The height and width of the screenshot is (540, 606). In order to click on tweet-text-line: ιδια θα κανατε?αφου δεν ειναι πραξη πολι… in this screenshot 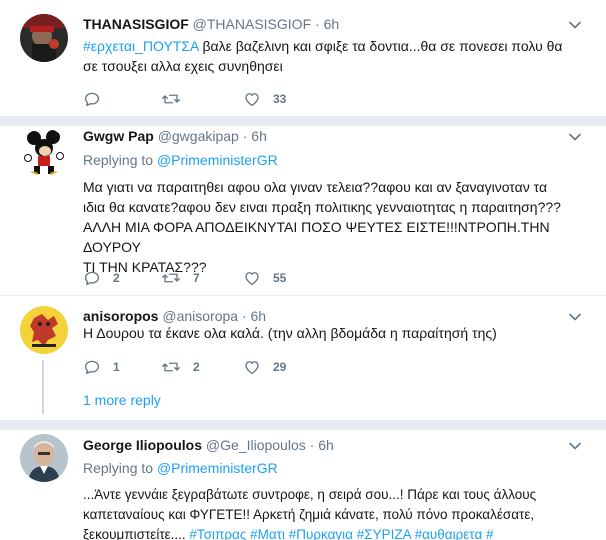, I will do `click(322, 207)`.